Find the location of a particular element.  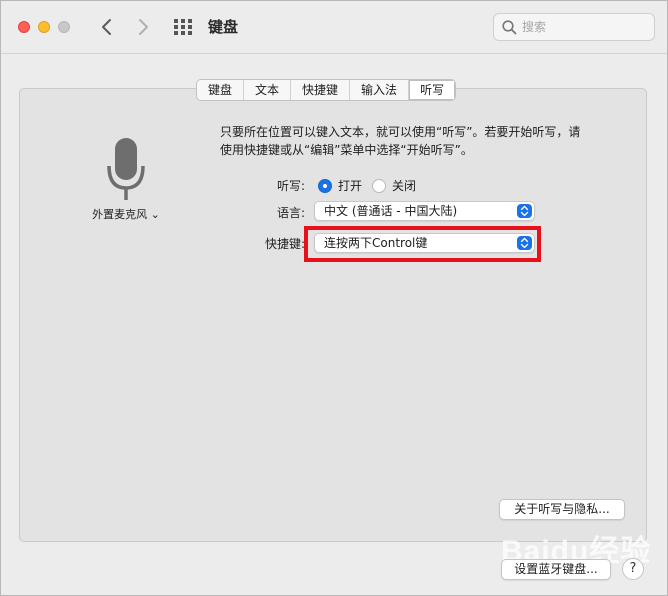

microphone-icon is located at coordinates (126, 169).